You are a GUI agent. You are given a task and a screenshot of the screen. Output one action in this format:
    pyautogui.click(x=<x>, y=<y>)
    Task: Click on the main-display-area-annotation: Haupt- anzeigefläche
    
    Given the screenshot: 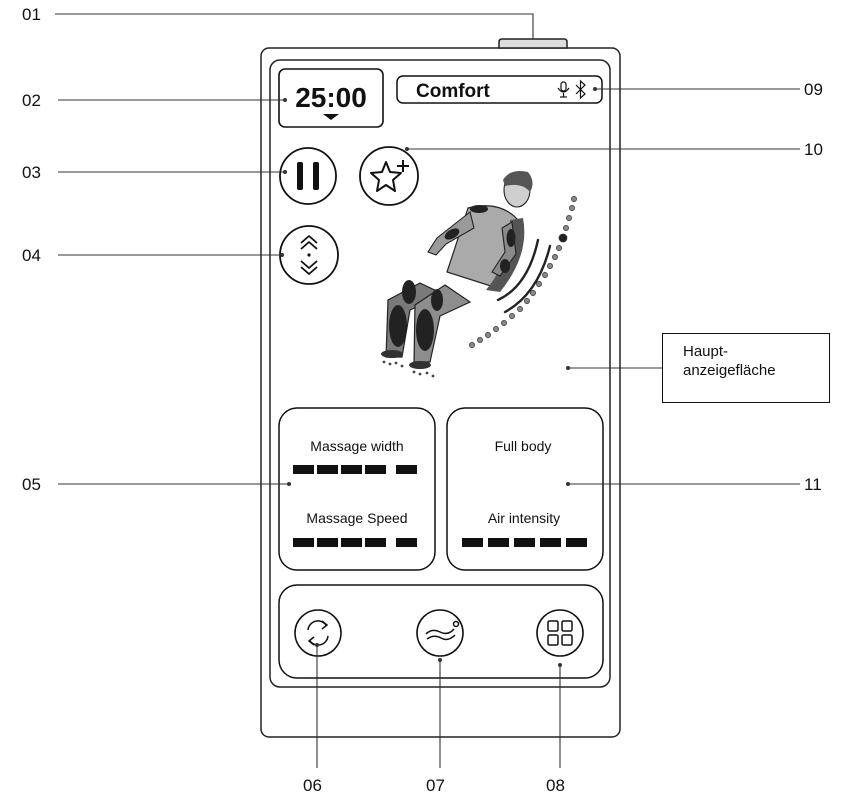 What is the action you would take?
    pyautogui.click(x=746, y=368)
    